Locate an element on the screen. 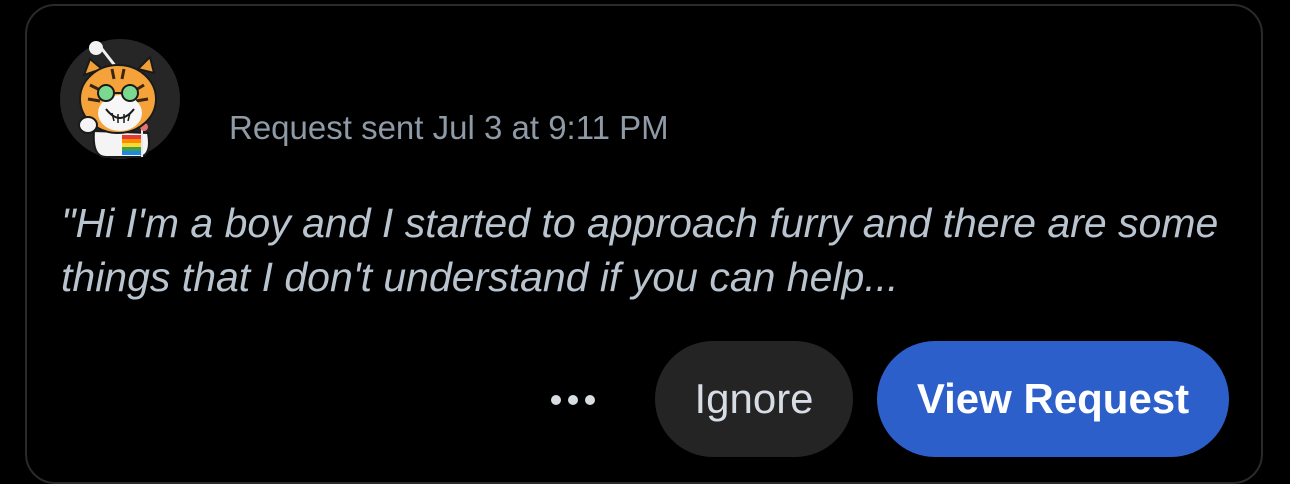 The width and height of the screenshot is (1290, 484). view-request-button: View Request is located at coordinates (1053, 399).